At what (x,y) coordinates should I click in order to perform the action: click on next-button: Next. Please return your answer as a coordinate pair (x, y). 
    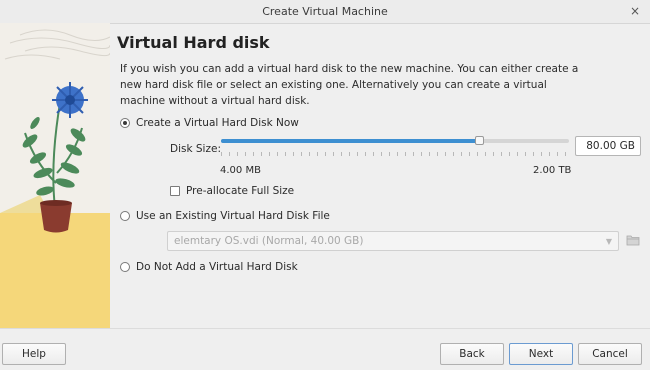
    Looking at the image, I should click on (541, 354).